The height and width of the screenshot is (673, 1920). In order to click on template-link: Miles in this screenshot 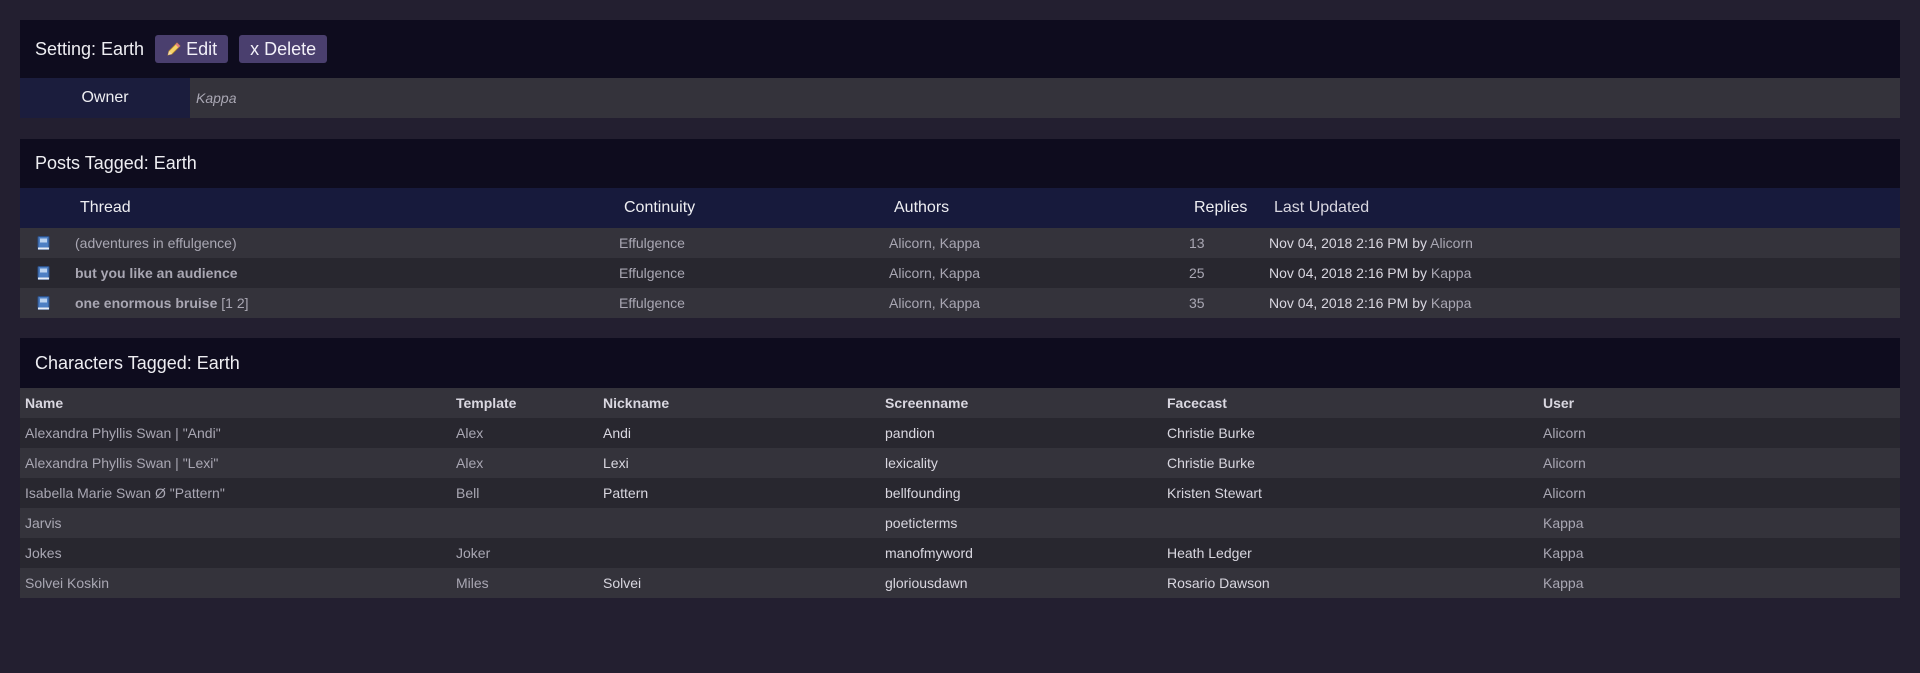, I will do `click(472, 583)`.